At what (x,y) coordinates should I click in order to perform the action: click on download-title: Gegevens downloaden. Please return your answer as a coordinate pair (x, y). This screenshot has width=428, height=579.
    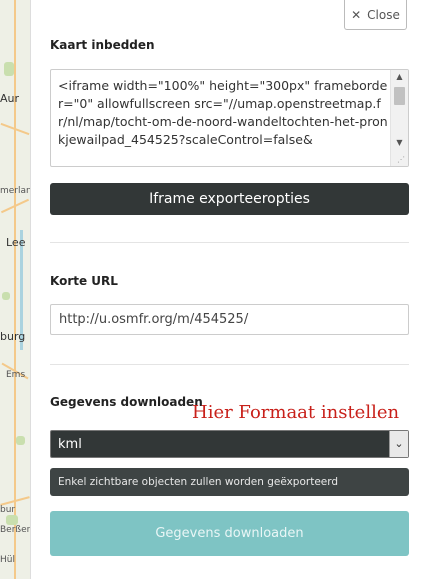
    Looking at the image, I should click on (126, 402).